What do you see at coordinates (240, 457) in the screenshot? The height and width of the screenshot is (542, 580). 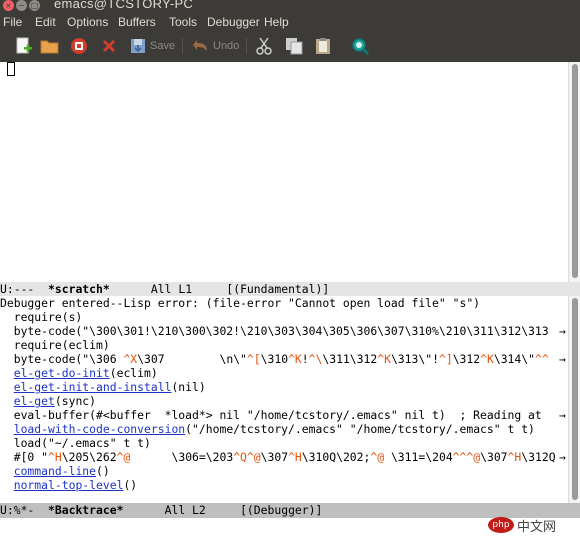 I see `control-char: ^Q` at bounding box center [240, 457].